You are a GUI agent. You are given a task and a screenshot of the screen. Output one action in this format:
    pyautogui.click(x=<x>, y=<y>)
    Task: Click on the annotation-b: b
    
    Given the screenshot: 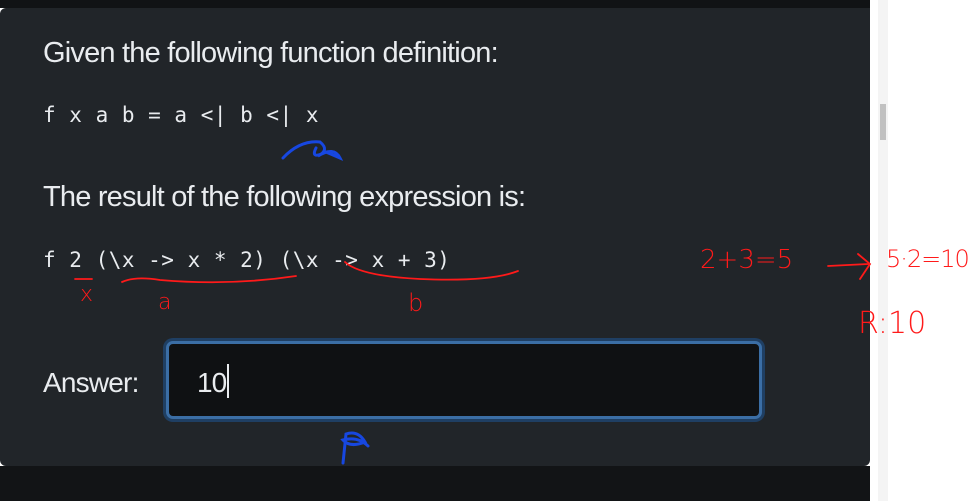 What is the action you would take?
    pyautogui.click(x=416, y=303)
    